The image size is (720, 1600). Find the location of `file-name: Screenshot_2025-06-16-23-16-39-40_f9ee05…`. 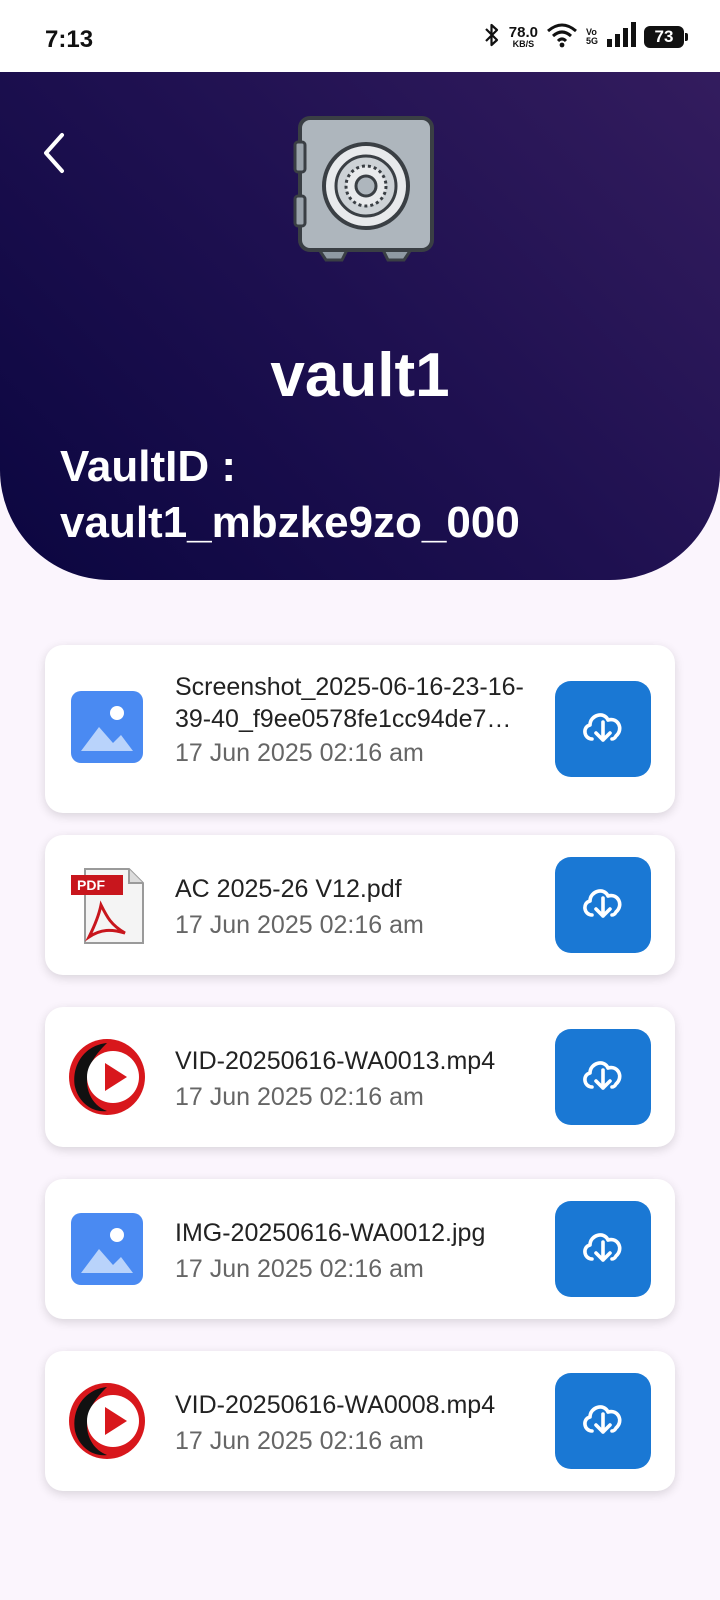

file-name: Screenshot_2025-06-16-23-16-39-40_f9ee05… is located at coordinates (349, 703).